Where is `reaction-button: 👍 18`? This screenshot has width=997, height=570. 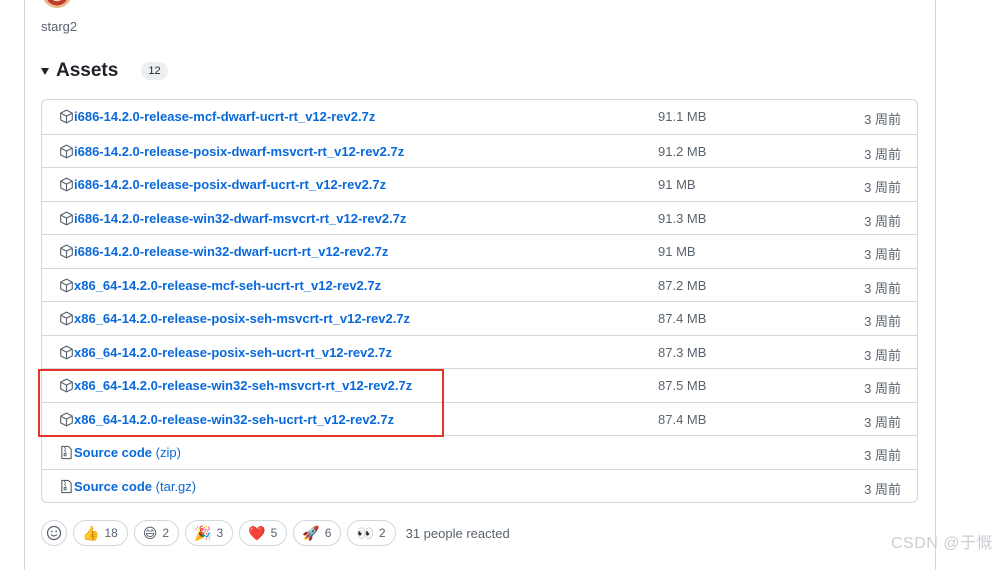
reaction-button: 👍 18 is located at coordinates (100, 533).